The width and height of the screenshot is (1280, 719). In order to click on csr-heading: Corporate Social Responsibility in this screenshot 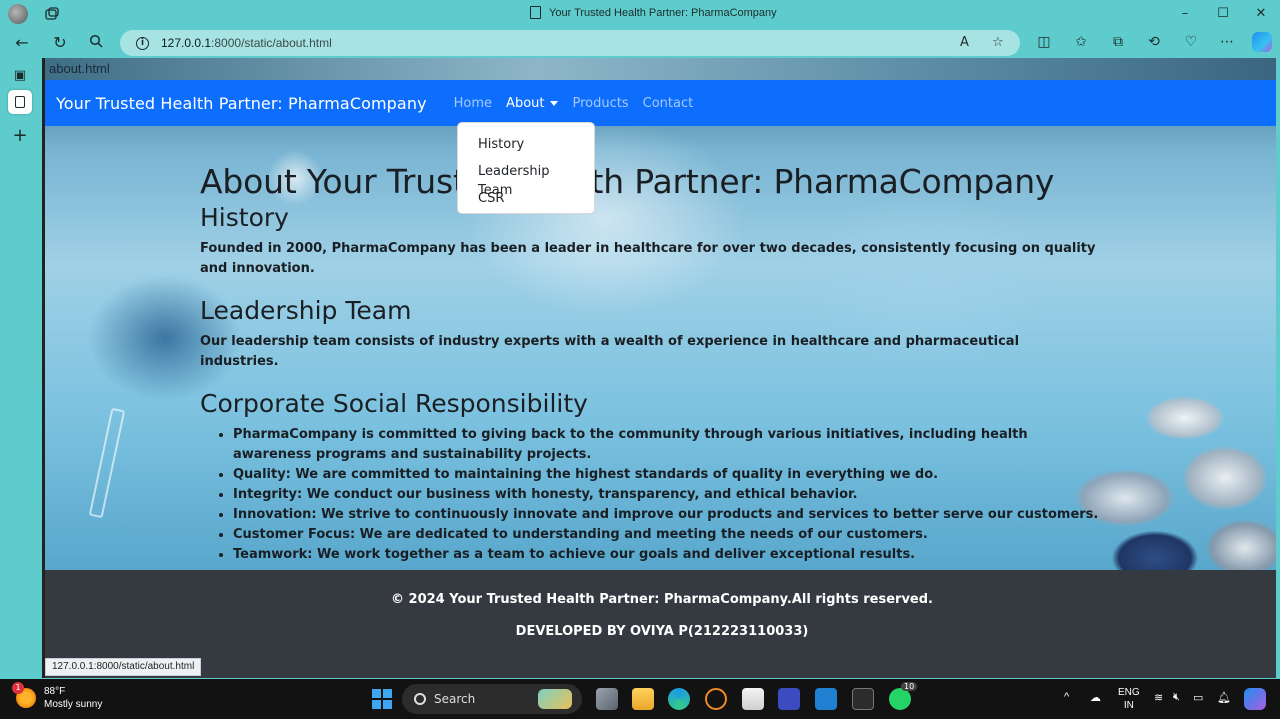, I will do `click(394, 403)`.